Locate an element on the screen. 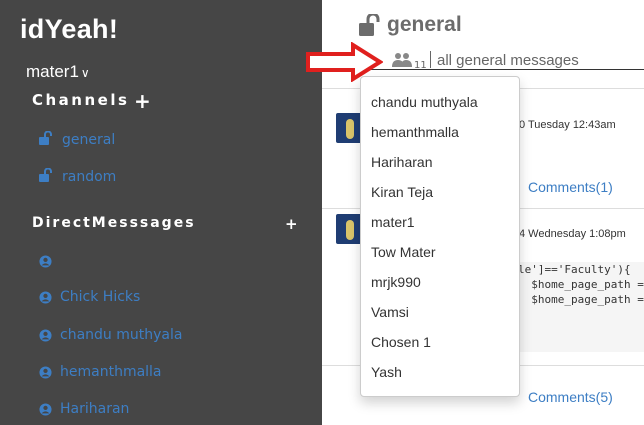 This screenshot has width=644, height=425. sidebar-item-label: random is located at coordinates (89, 177).